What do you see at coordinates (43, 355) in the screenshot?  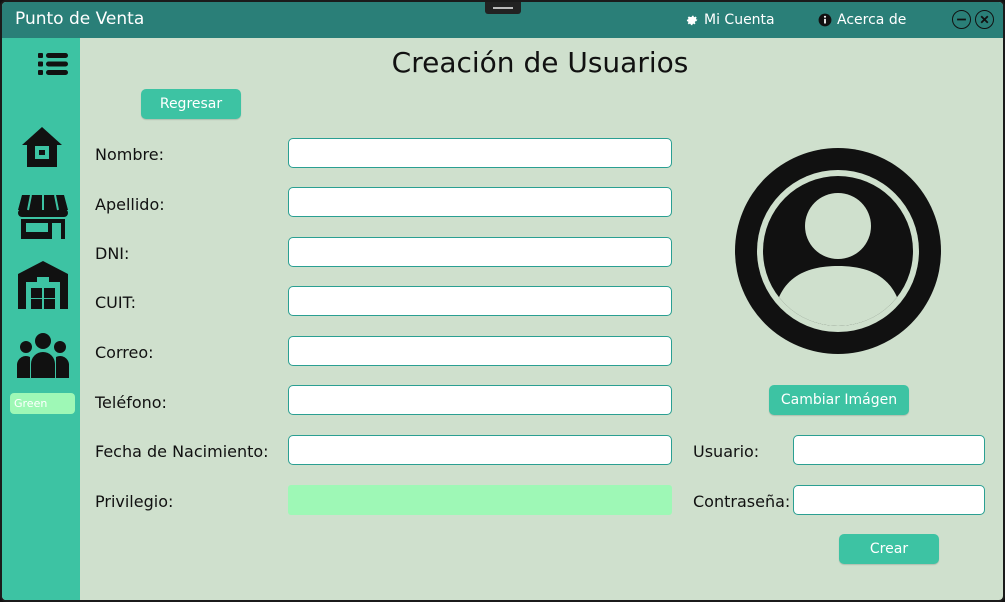 I see `users-icon` at bounding box center [43, 355].